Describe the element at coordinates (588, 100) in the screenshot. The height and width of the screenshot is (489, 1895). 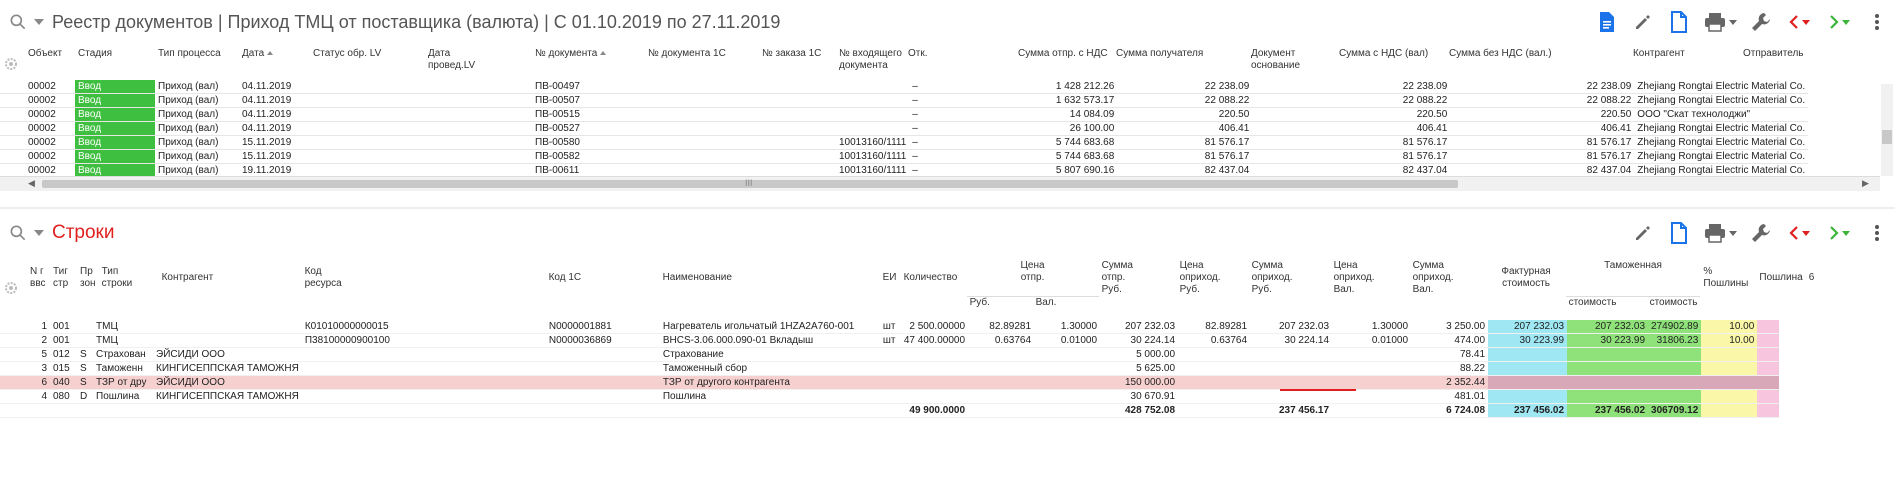
I see `cell-doc-number: ПВ-00507` at that location.